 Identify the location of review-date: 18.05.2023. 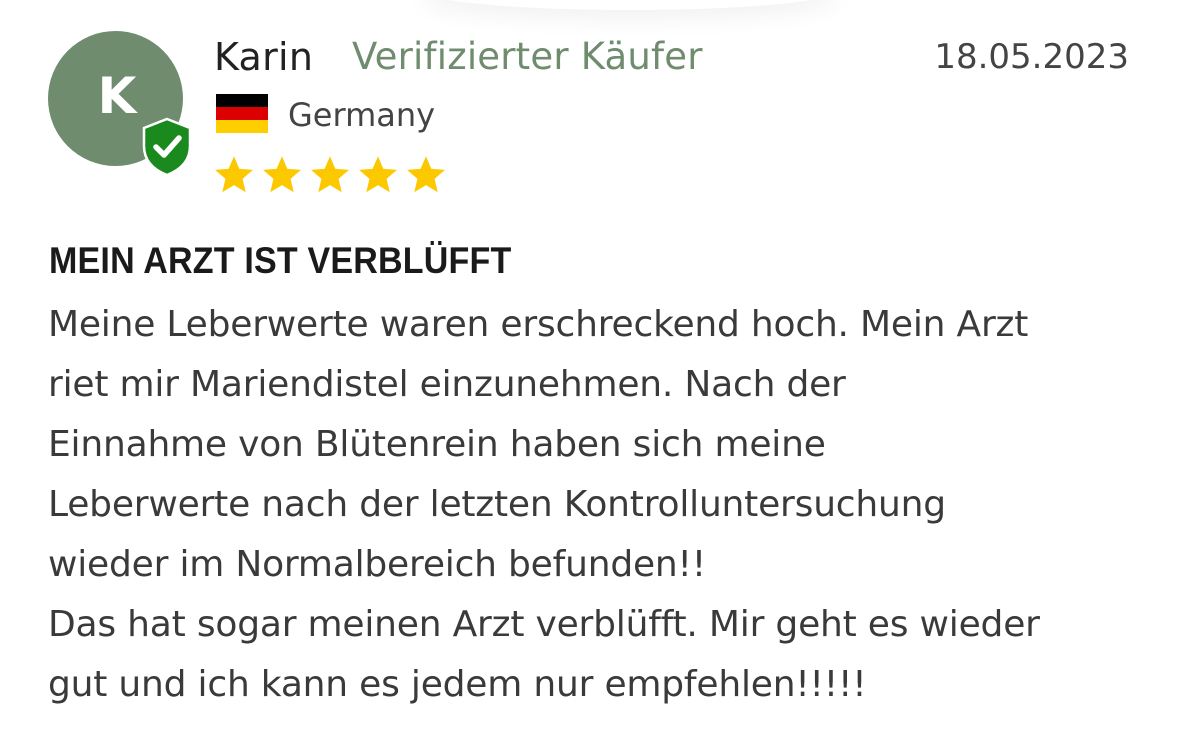
(1031, 57).